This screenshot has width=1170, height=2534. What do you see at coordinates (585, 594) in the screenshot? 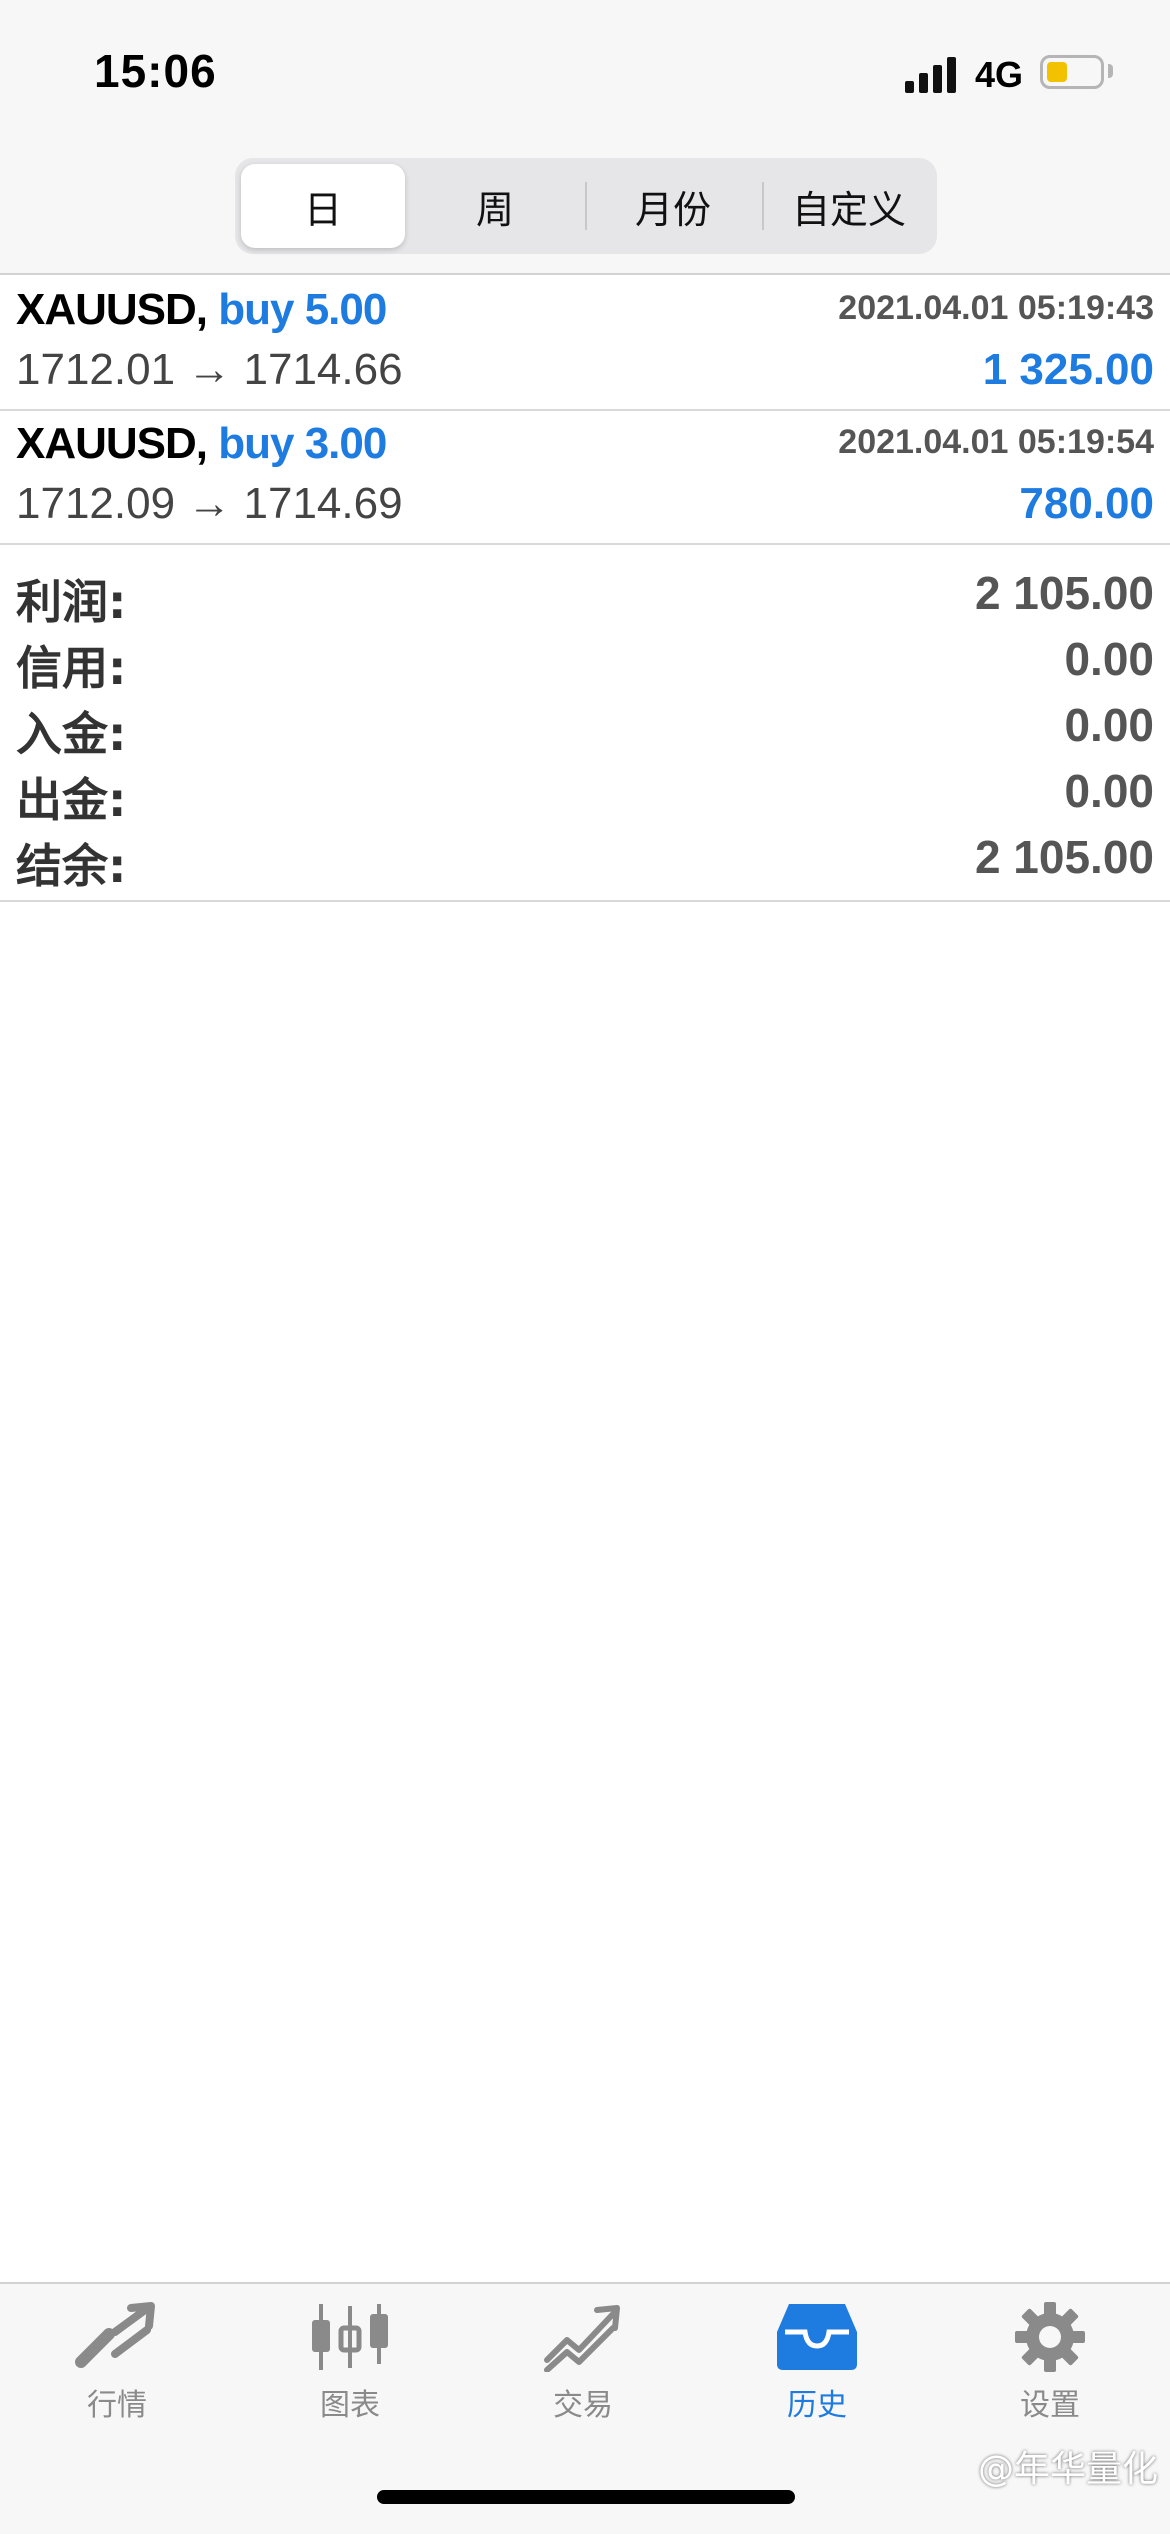
I see `summary-row-profit: 利润: 2 105.00` at bounding box center [585, 594].